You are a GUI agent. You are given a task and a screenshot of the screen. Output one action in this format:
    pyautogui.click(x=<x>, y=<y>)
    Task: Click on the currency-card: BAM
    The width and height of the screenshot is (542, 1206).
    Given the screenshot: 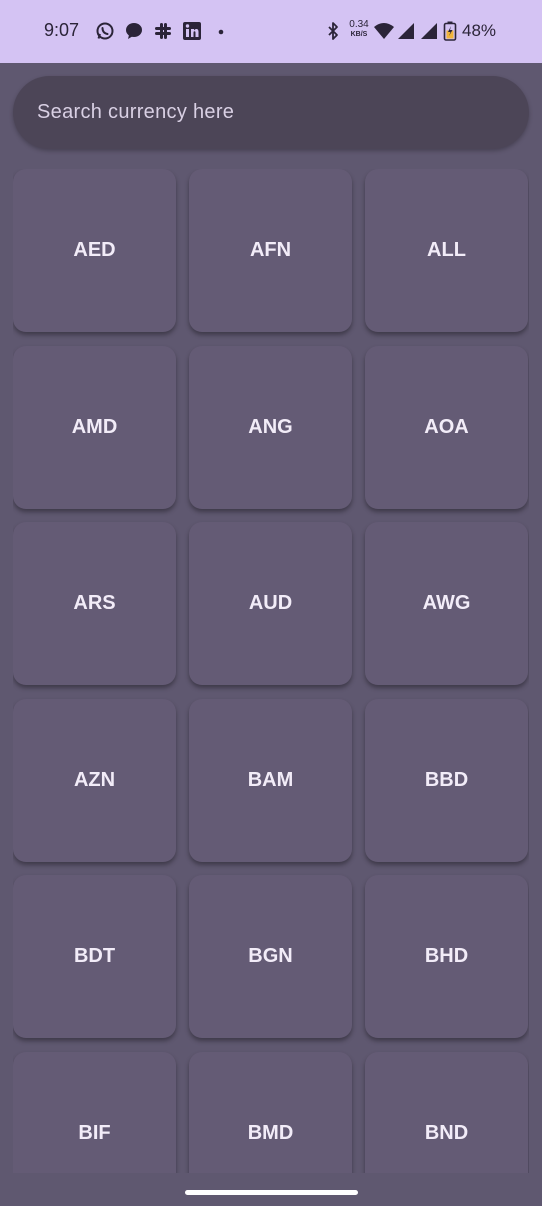 What is the action you would take?
    pyautogui.click(x=270, y=780)
    